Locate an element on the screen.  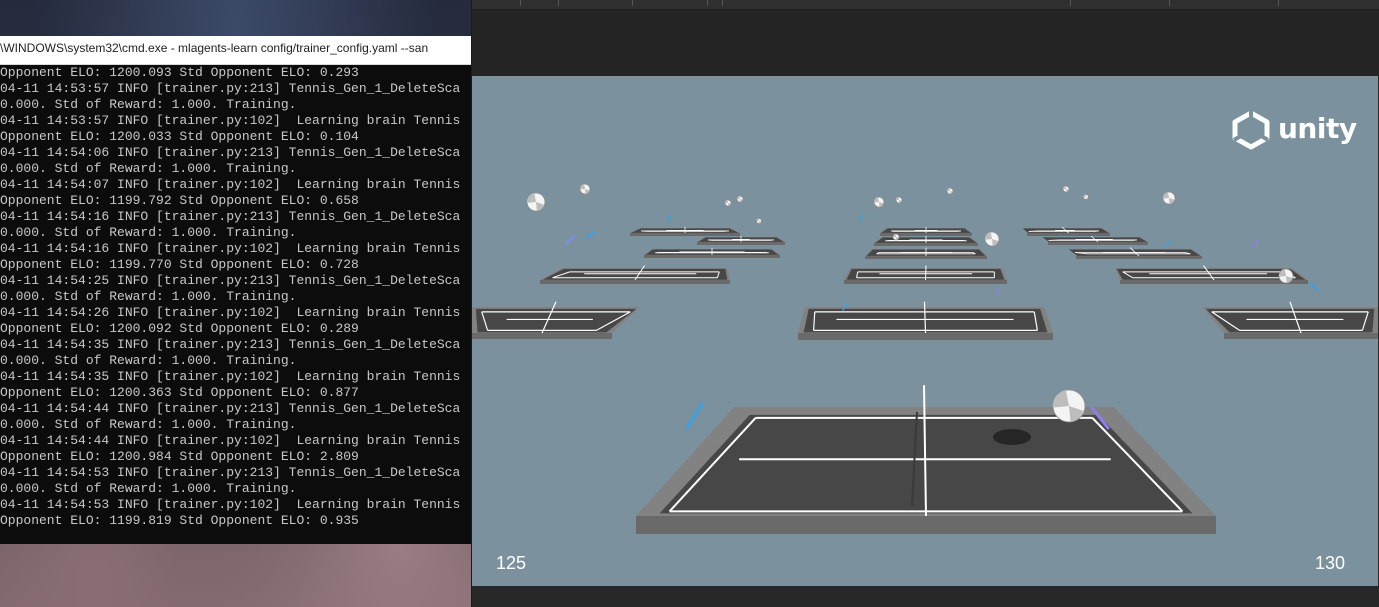
court-mid-2-edge is located at coordinates (925, 282).